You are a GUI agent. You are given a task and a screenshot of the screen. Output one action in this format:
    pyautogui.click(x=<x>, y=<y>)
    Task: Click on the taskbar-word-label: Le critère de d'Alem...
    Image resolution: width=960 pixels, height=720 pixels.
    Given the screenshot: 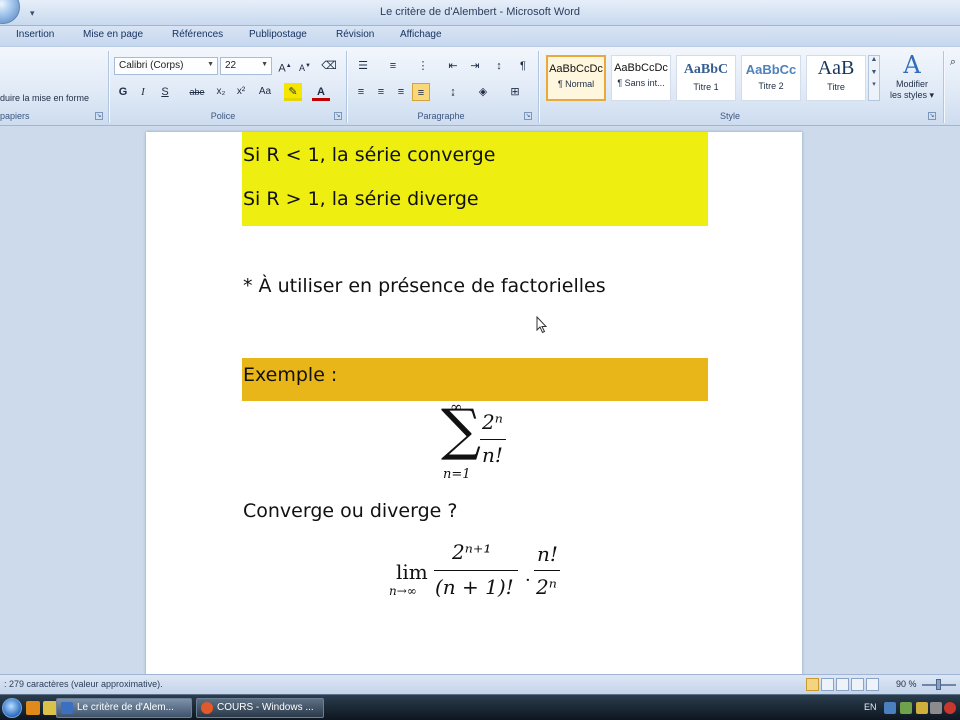 What is the action you would take?
    pyautogui.click(x=125, y=707)
    